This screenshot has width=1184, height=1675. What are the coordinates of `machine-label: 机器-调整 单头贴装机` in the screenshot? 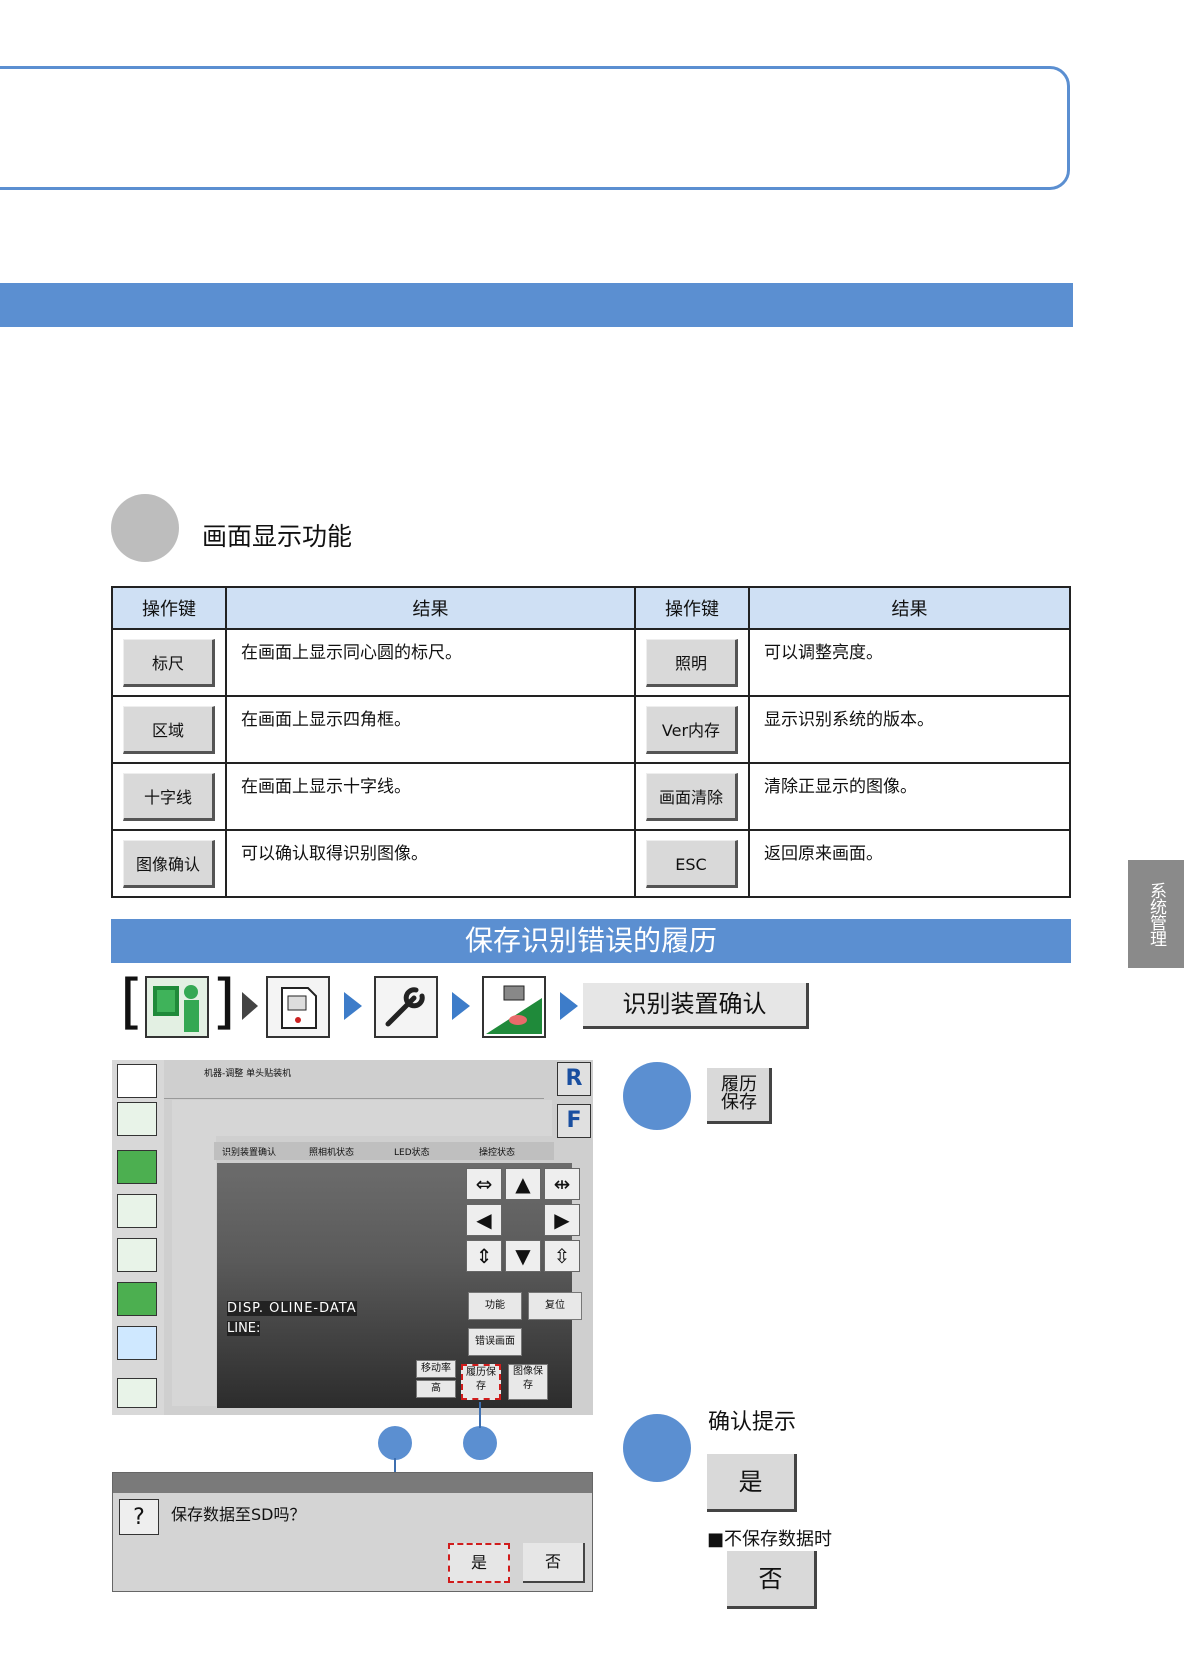 It's located at (248, 1074).